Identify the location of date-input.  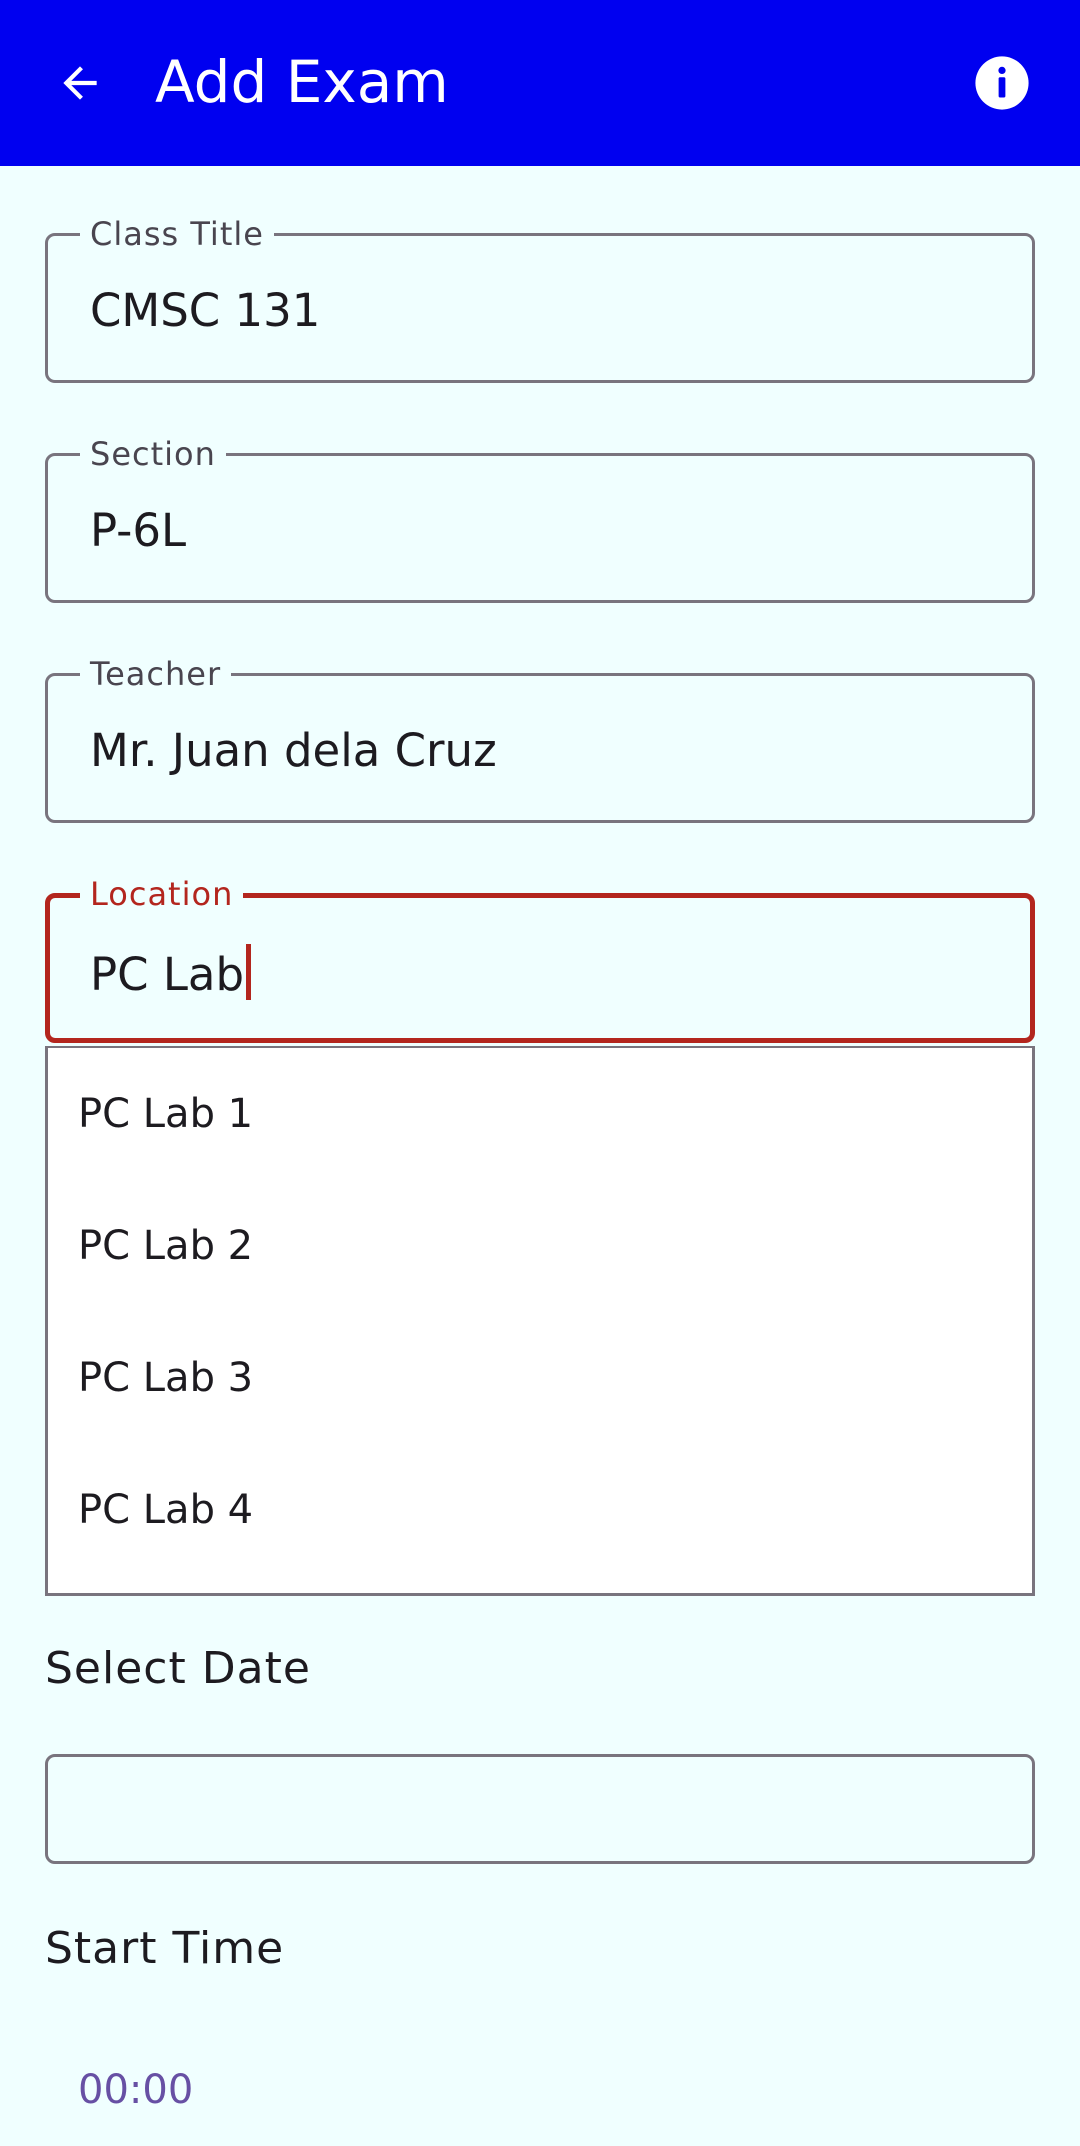
(540, 1809).